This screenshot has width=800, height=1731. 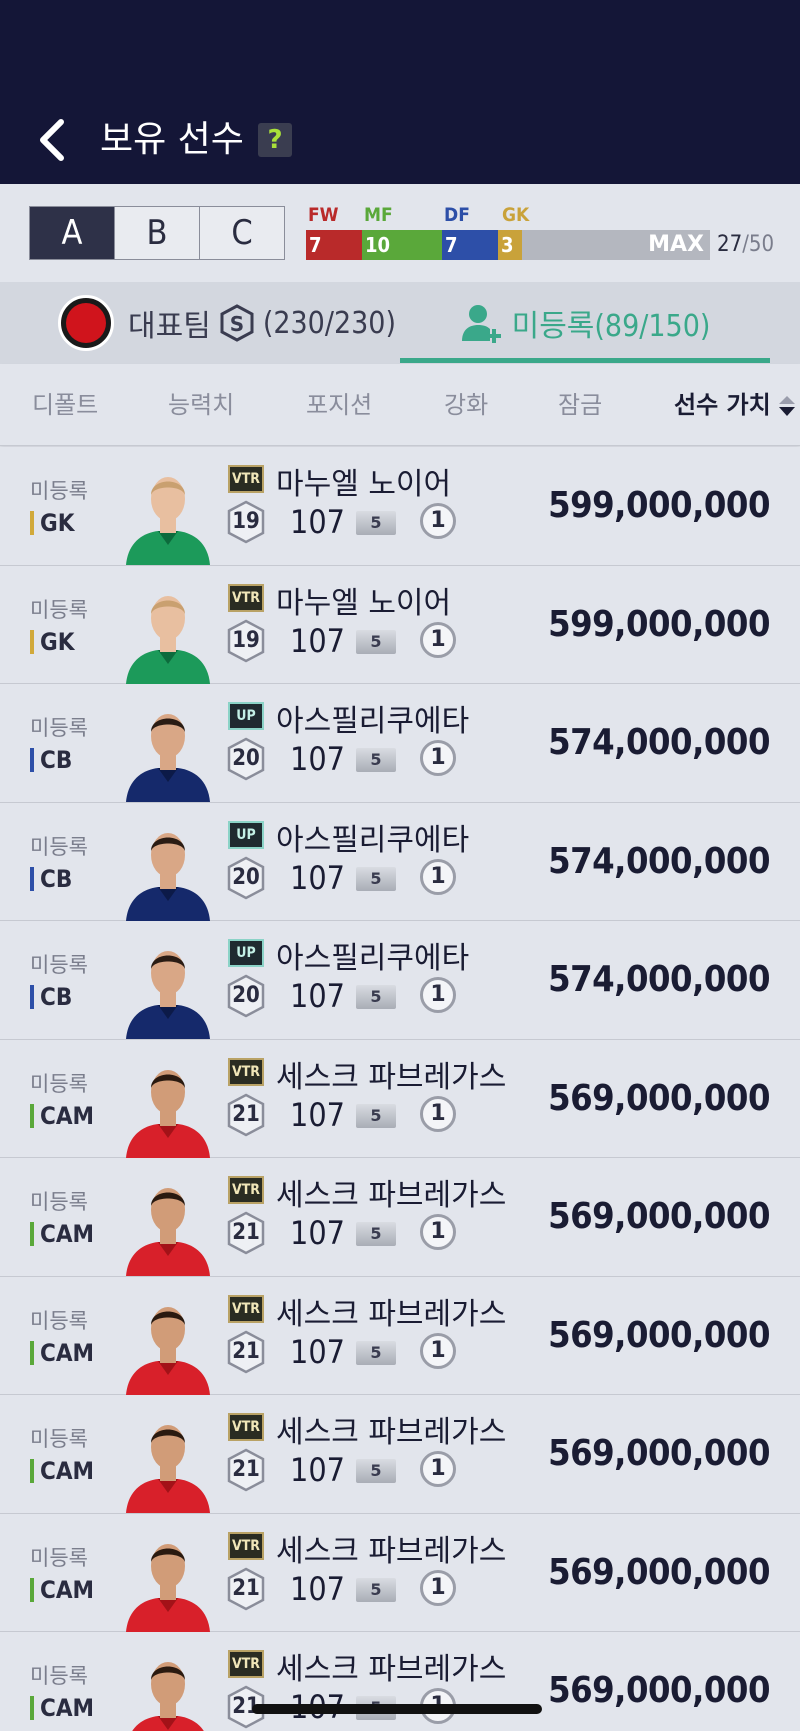 I want to click on gk-count: 3, so click(x=510, y=245).